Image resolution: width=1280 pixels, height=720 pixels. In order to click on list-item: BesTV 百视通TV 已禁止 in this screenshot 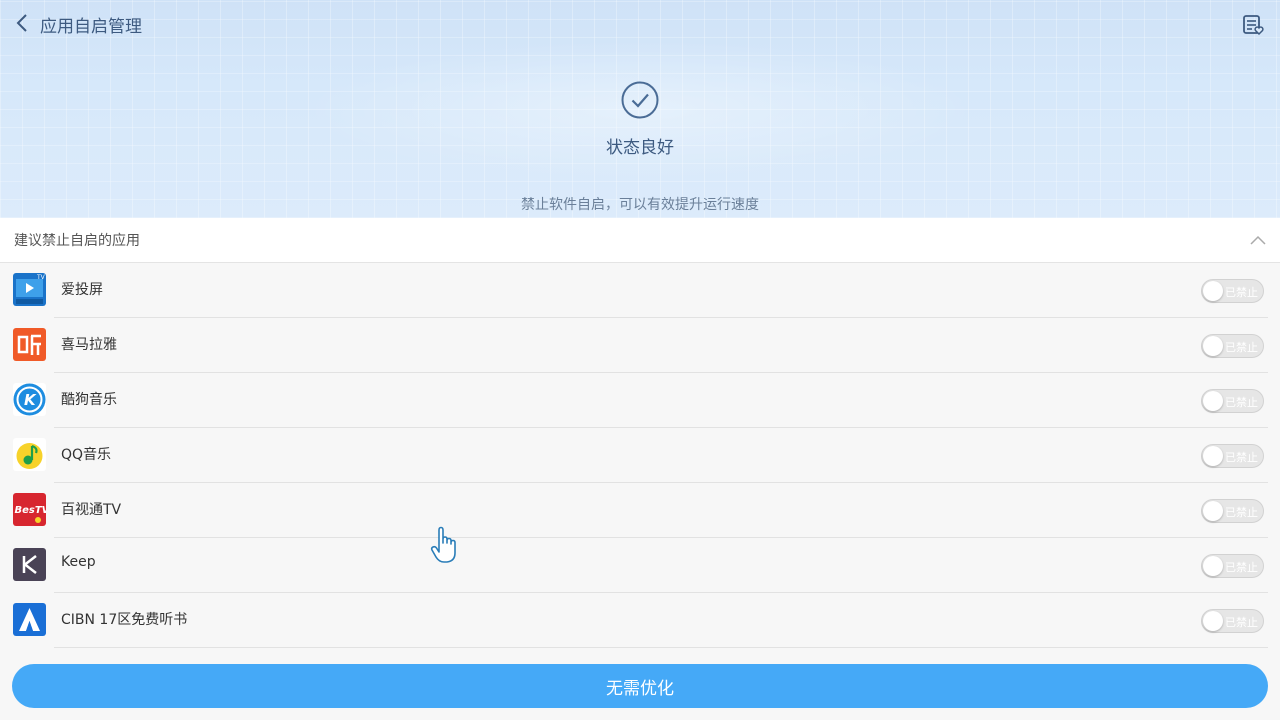, I will do `click(640, 510)`.